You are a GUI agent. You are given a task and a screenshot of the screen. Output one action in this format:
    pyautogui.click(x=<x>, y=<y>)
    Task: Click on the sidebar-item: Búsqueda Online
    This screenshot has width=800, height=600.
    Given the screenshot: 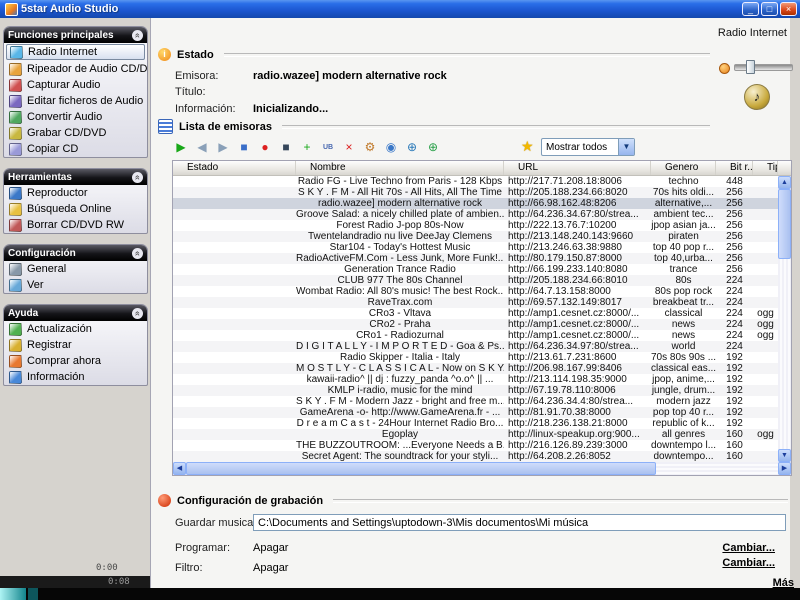 What is the action you would take?
    pyautogui.click(x=75, y=209)
    